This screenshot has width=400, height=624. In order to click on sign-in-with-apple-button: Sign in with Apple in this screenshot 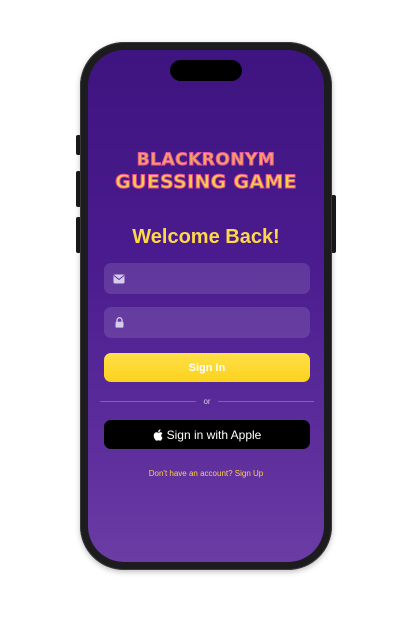, I will do `click(207, 434)`.